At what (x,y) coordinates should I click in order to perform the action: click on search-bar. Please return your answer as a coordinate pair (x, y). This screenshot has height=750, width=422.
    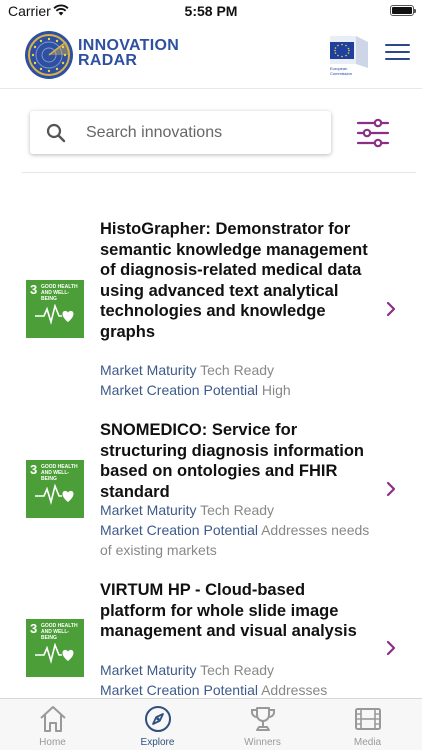
    Looking at the image, I should click on (180, 132).